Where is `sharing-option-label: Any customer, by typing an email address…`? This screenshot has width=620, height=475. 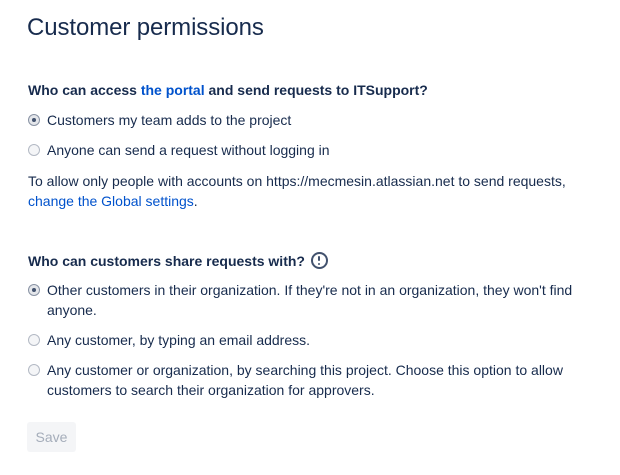 sharing-option-label: Any customer, by typing an email address… is located at coordinates (178, 340).